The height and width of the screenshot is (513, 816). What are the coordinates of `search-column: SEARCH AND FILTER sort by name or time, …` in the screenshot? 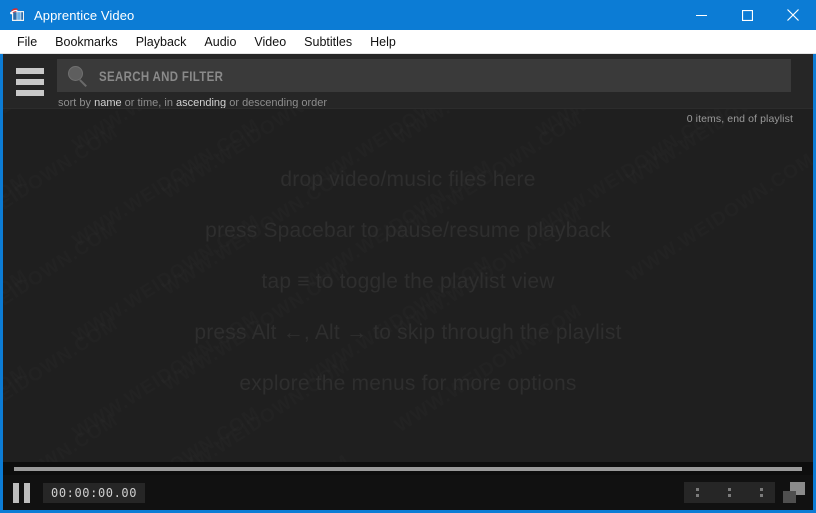 It's located at (435, 83).